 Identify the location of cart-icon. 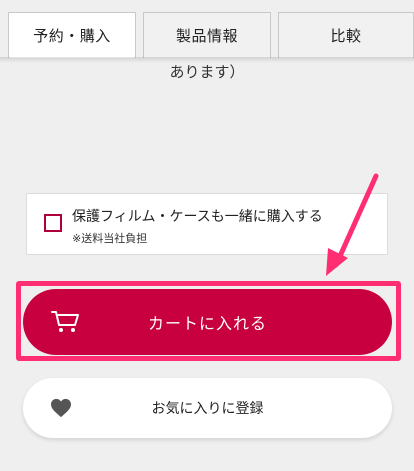
(65, 321).